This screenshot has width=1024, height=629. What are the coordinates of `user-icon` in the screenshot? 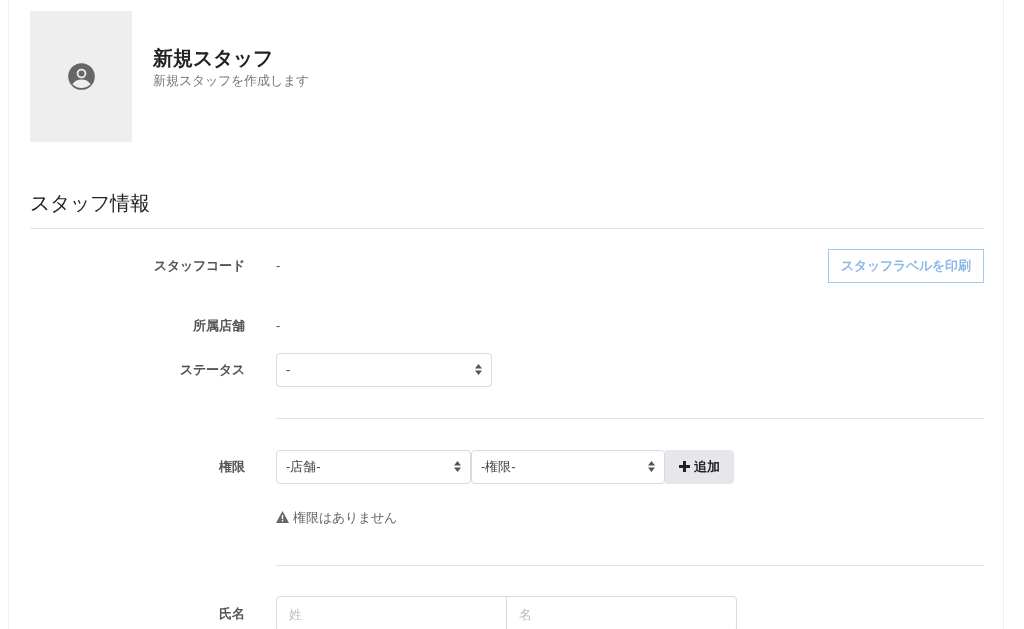 It's located at (81, 76).